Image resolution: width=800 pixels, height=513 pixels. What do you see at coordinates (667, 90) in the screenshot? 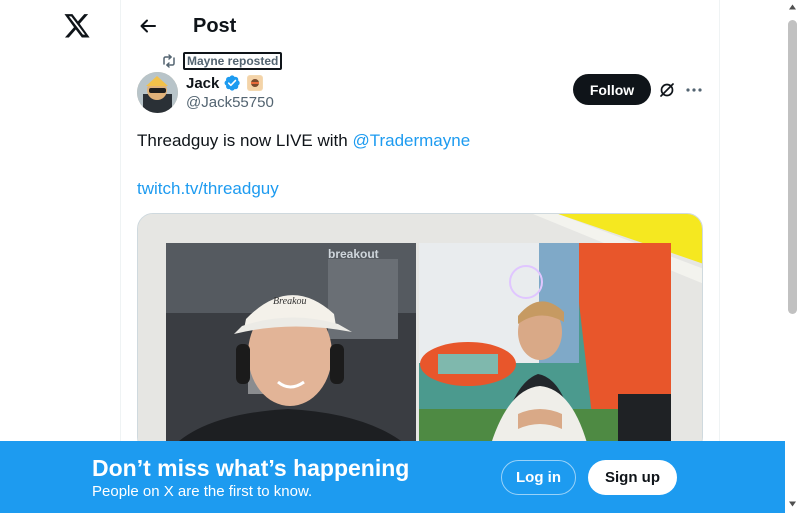
I see `grok-icon` at bounding box center [667, 90].